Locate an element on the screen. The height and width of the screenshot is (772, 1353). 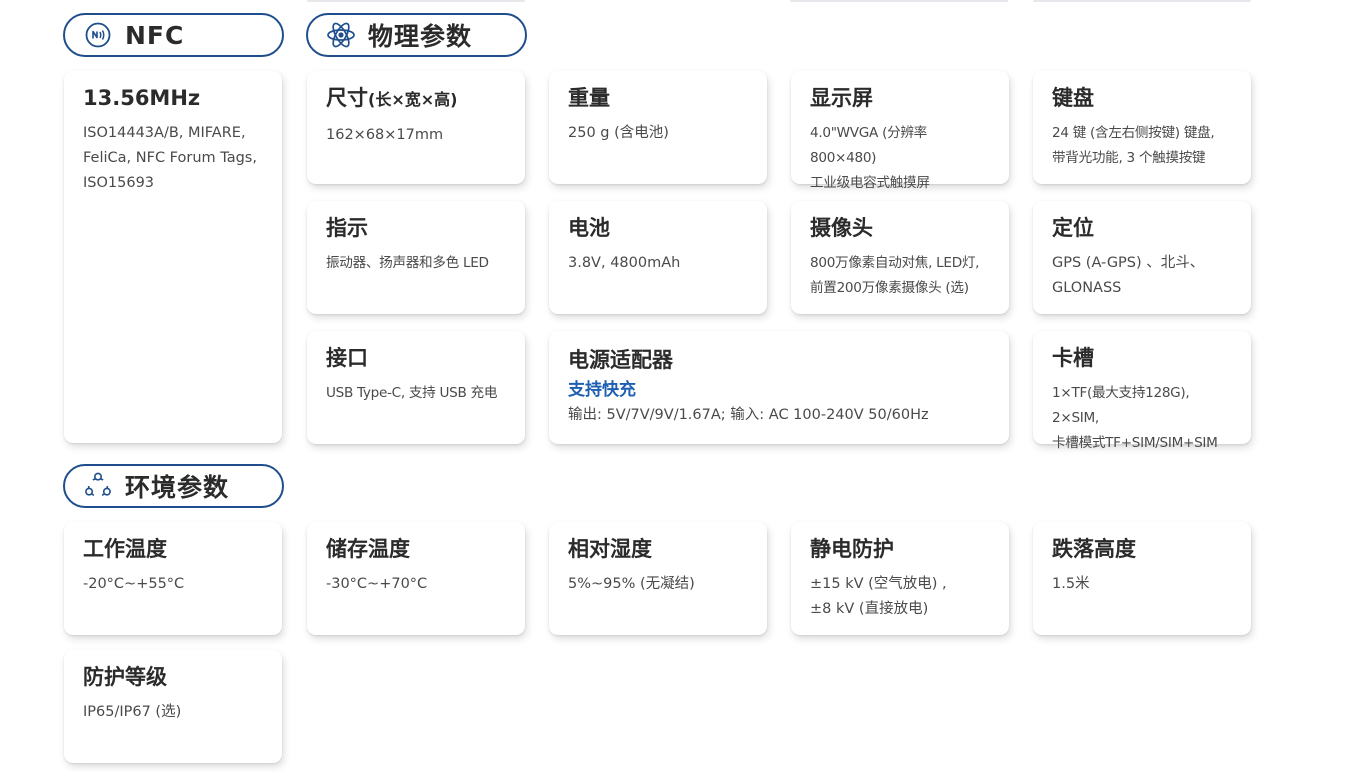
card-text: -20°C~+55°C is located at coordinates (134, 584).